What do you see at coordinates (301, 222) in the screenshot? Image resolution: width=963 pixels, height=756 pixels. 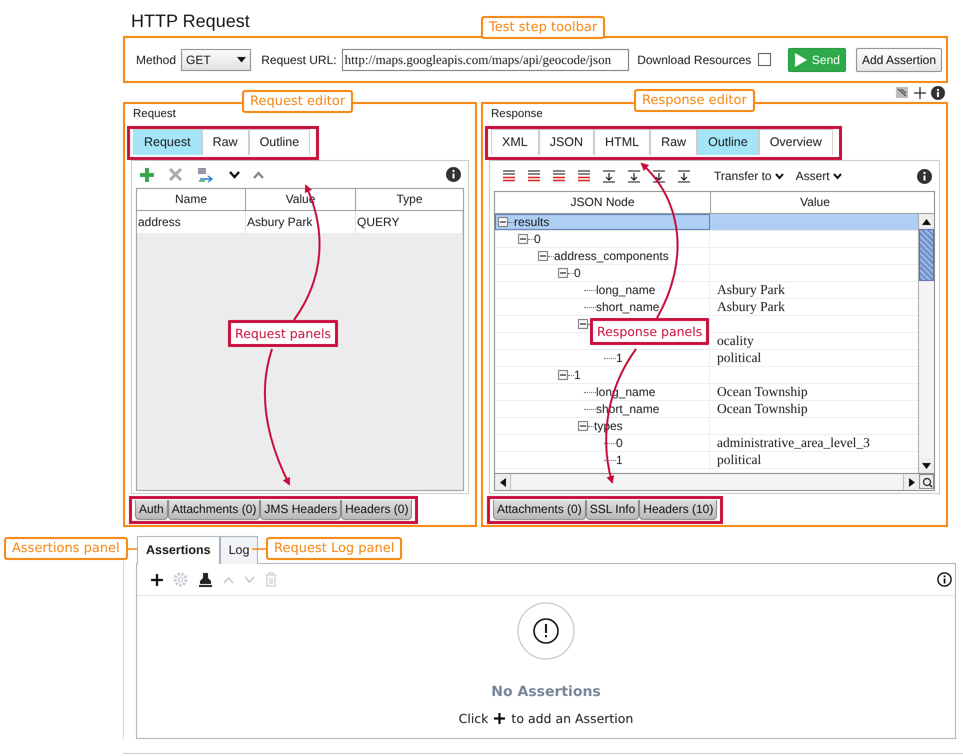 I see `table-cell: Asbury Park` at bounding box center [301, 222].